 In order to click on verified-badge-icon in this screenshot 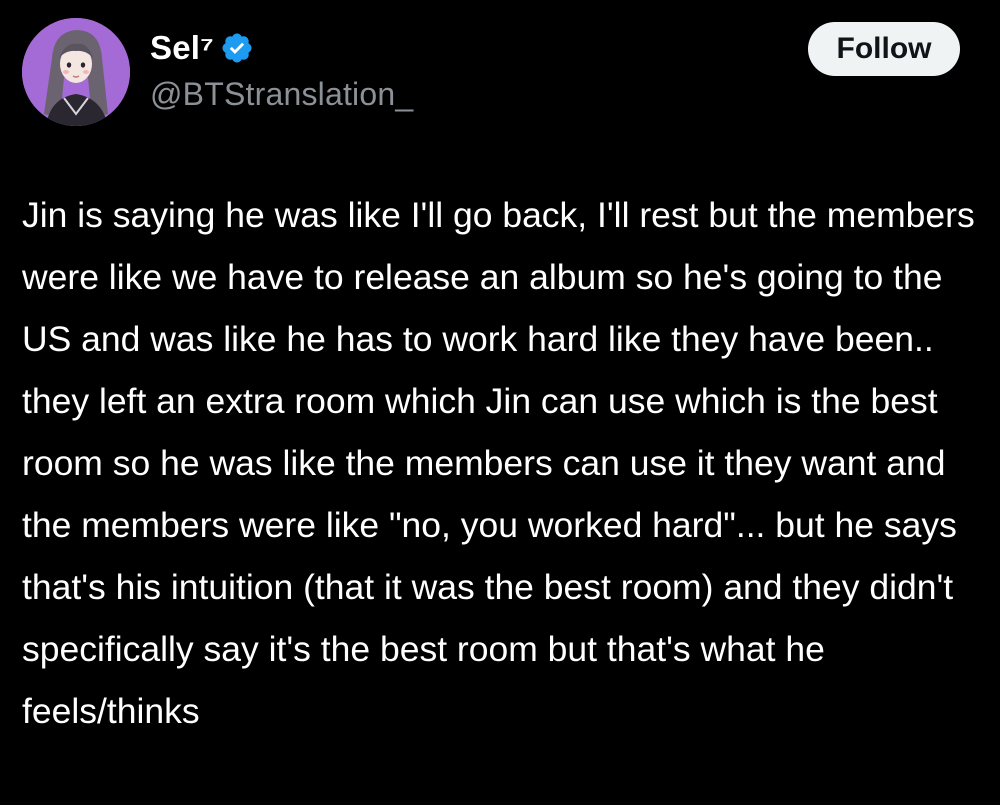, I will do `click(237, 48)`.